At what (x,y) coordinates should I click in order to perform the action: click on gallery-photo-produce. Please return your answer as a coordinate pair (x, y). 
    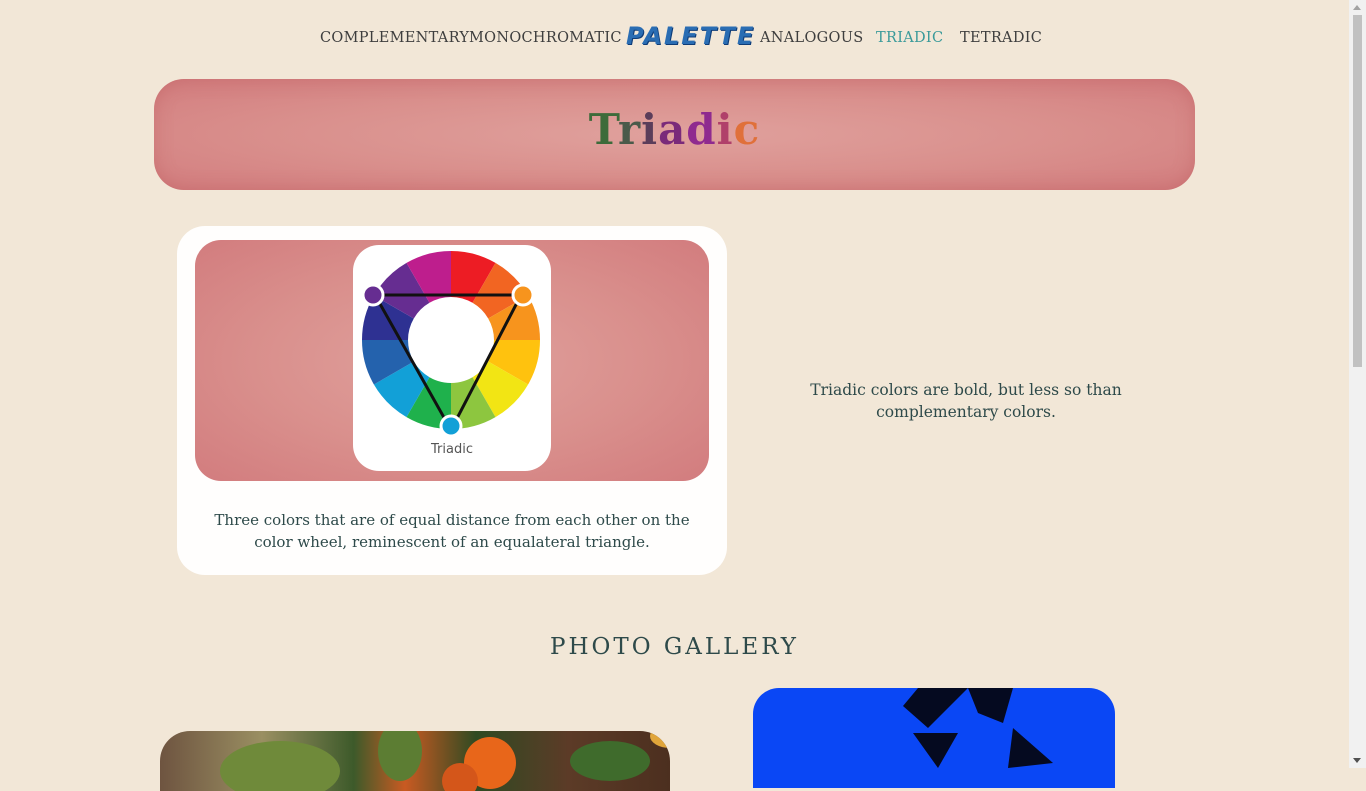
    Looking at the image, I should click on (415, 761).